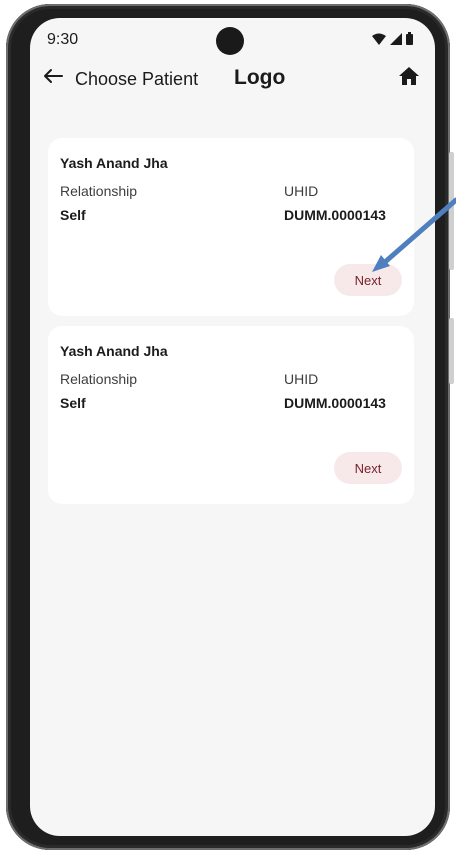  I want to click on app-bar: Choose Patient Logo, so click(232, 80).